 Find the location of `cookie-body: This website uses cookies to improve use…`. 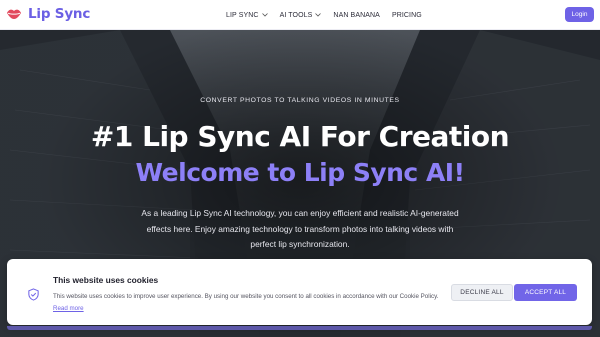

cookie-body: This website uses cookies to improve use… is located at coordinates (246, 296).